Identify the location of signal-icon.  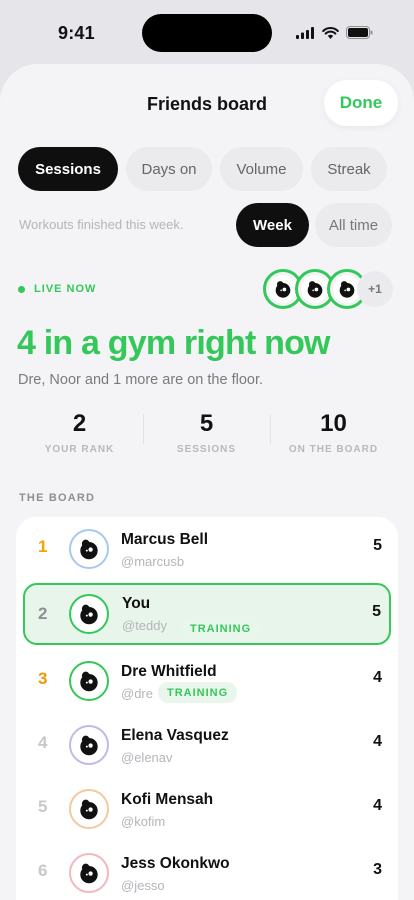
(305, 32).